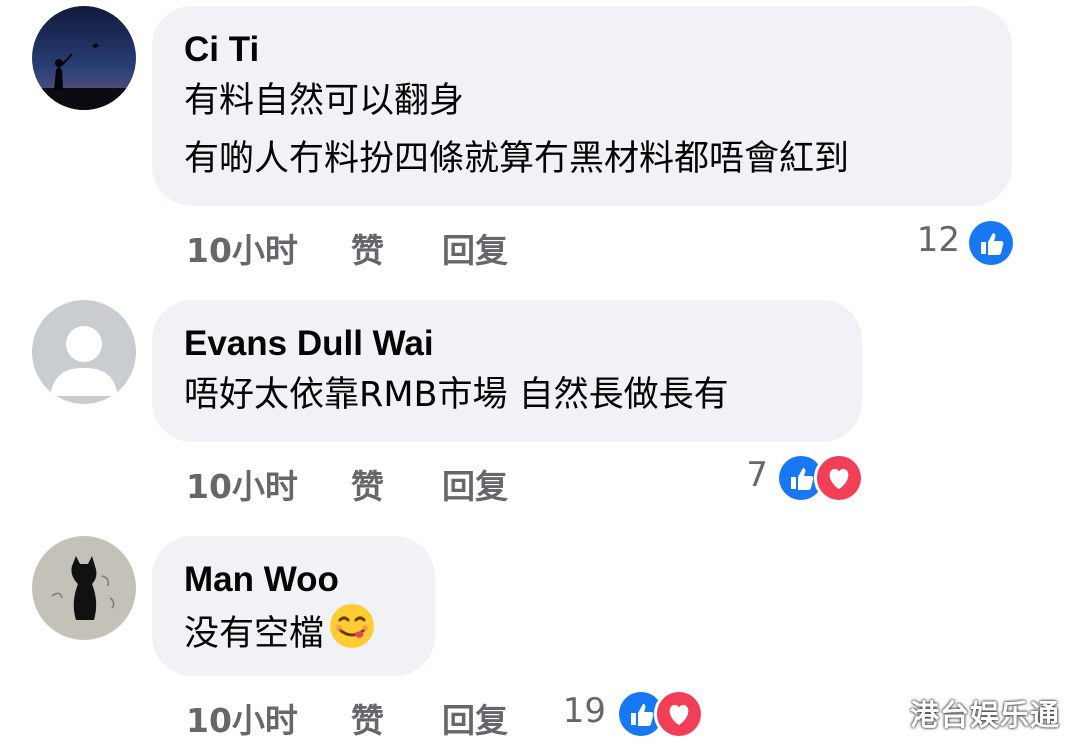  Describe the element at coordinates (456, 395) in the screenshot. I see `comment-text-line: 唔好太依靠RMB市場 自然長做長有` at that location.